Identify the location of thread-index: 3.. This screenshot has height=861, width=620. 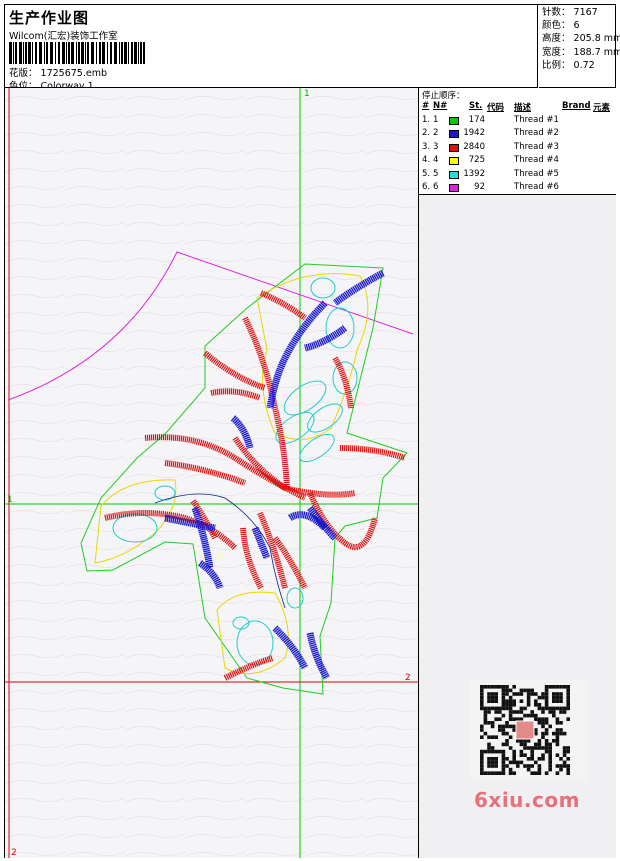
(426, 146).